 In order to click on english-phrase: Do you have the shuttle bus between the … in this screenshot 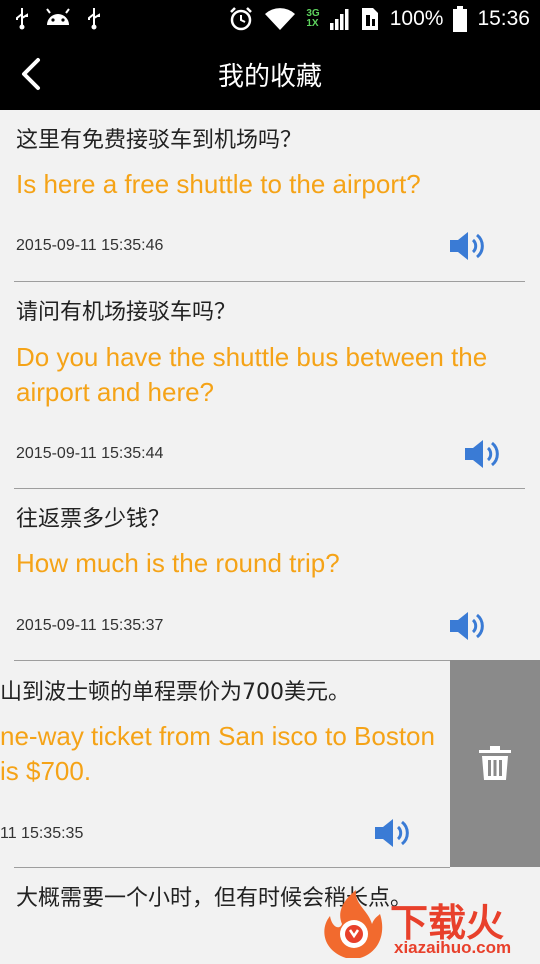, I will do `click(252, 374)`.